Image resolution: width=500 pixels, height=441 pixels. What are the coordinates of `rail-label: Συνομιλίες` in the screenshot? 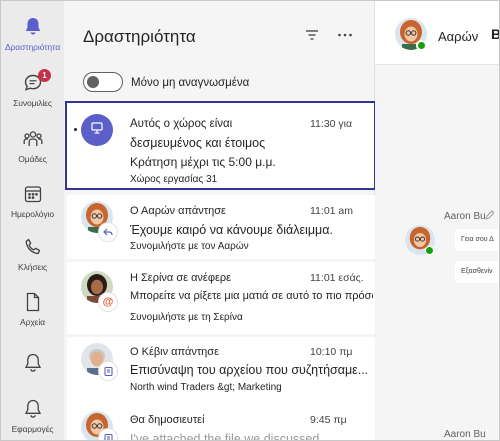 It's located at (32, 103).